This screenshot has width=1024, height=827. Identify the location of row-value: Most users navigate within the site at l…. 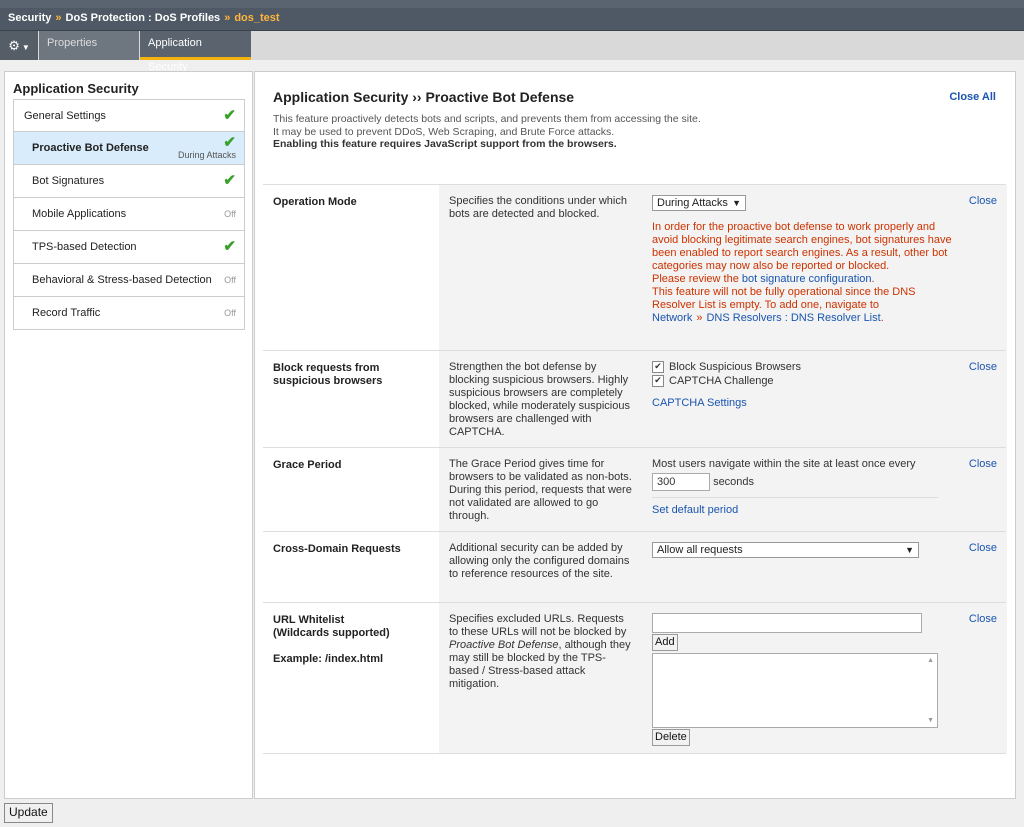
(802, 487).